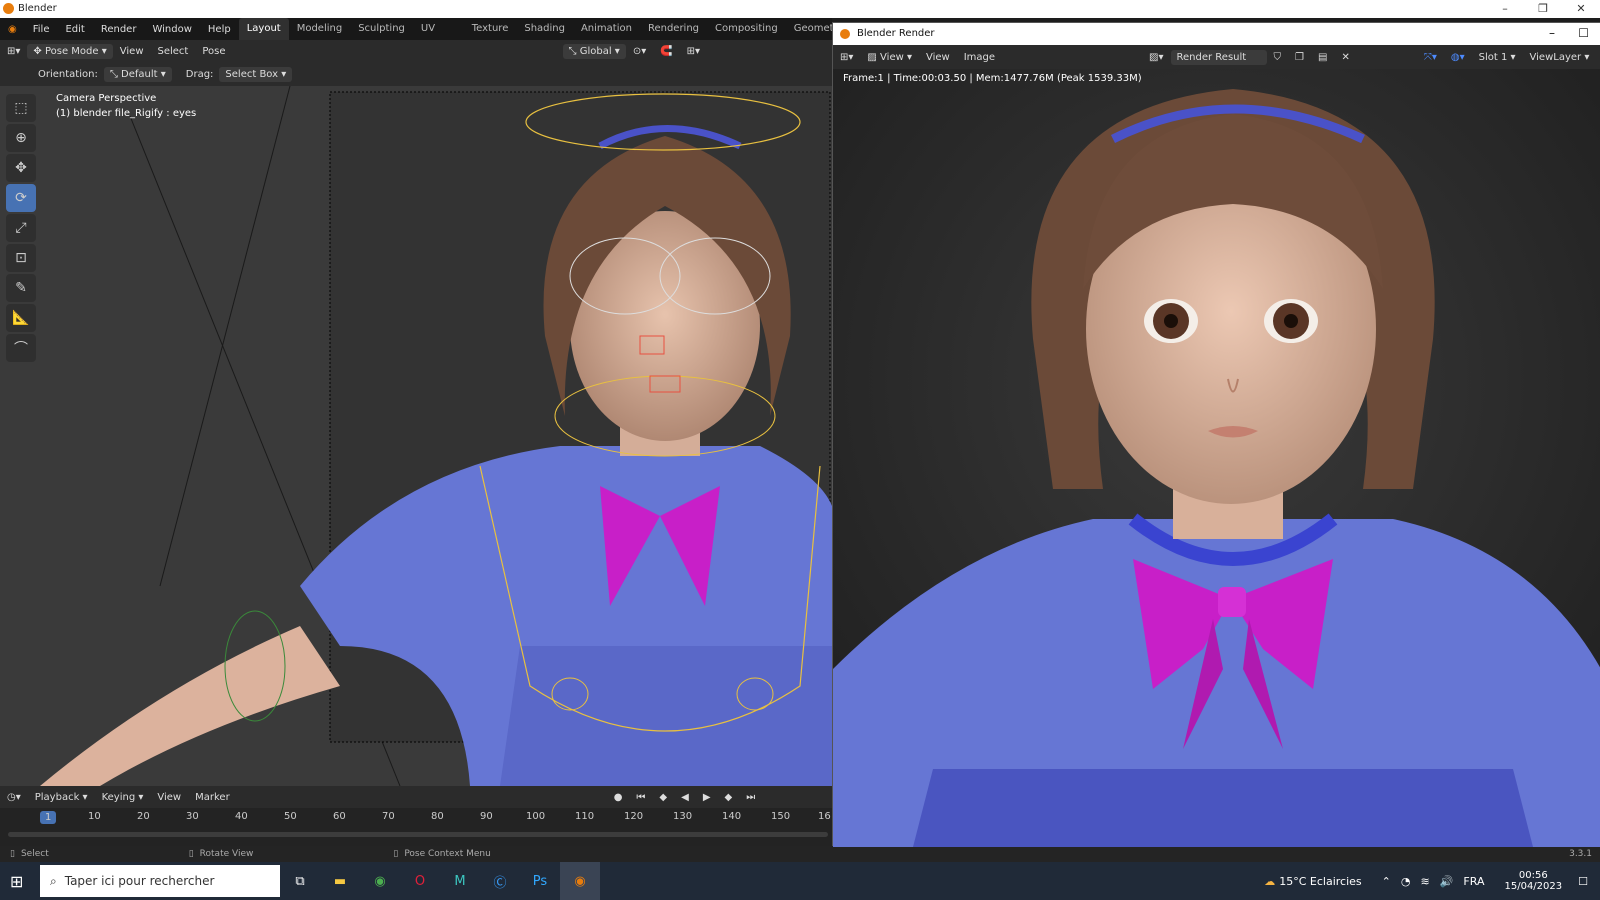 This screenshot has width=1600, height=900. I want to click on timeline-scrollbar, so click(418, 834).